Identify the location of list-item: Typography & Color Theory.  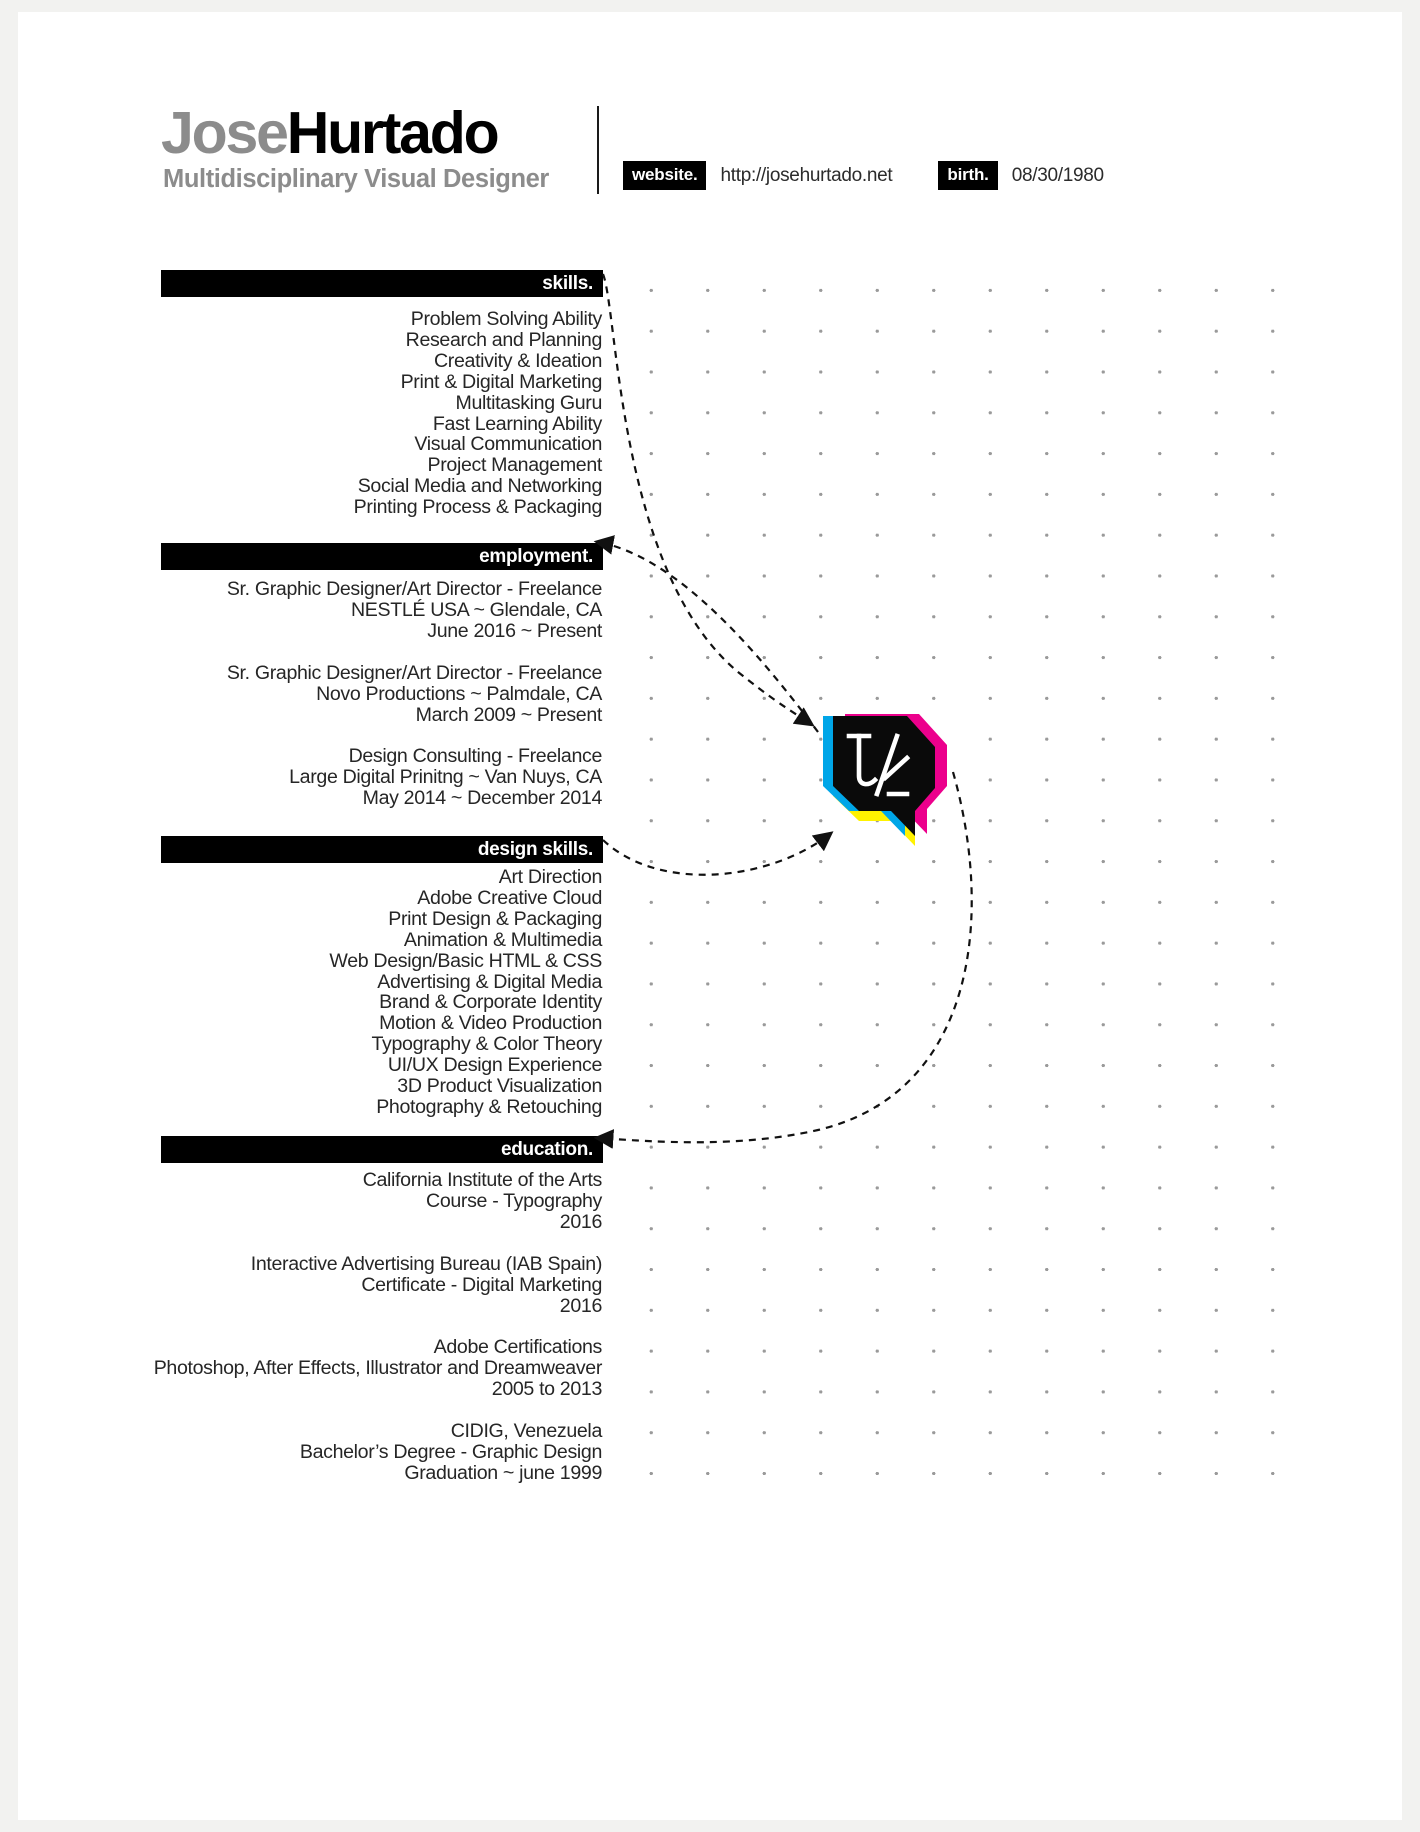
(487, 1044).